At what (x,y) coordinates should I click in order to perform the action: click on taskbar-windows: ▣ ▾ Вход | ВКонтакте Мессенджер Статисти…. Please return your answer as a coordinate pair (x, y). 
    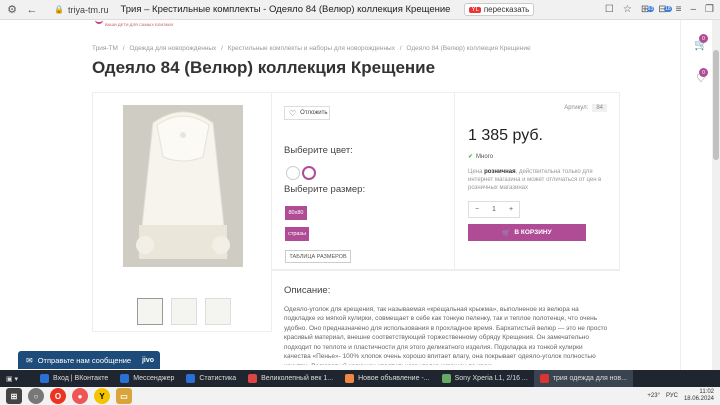
    Looking at the image, I should click on (360, 378).